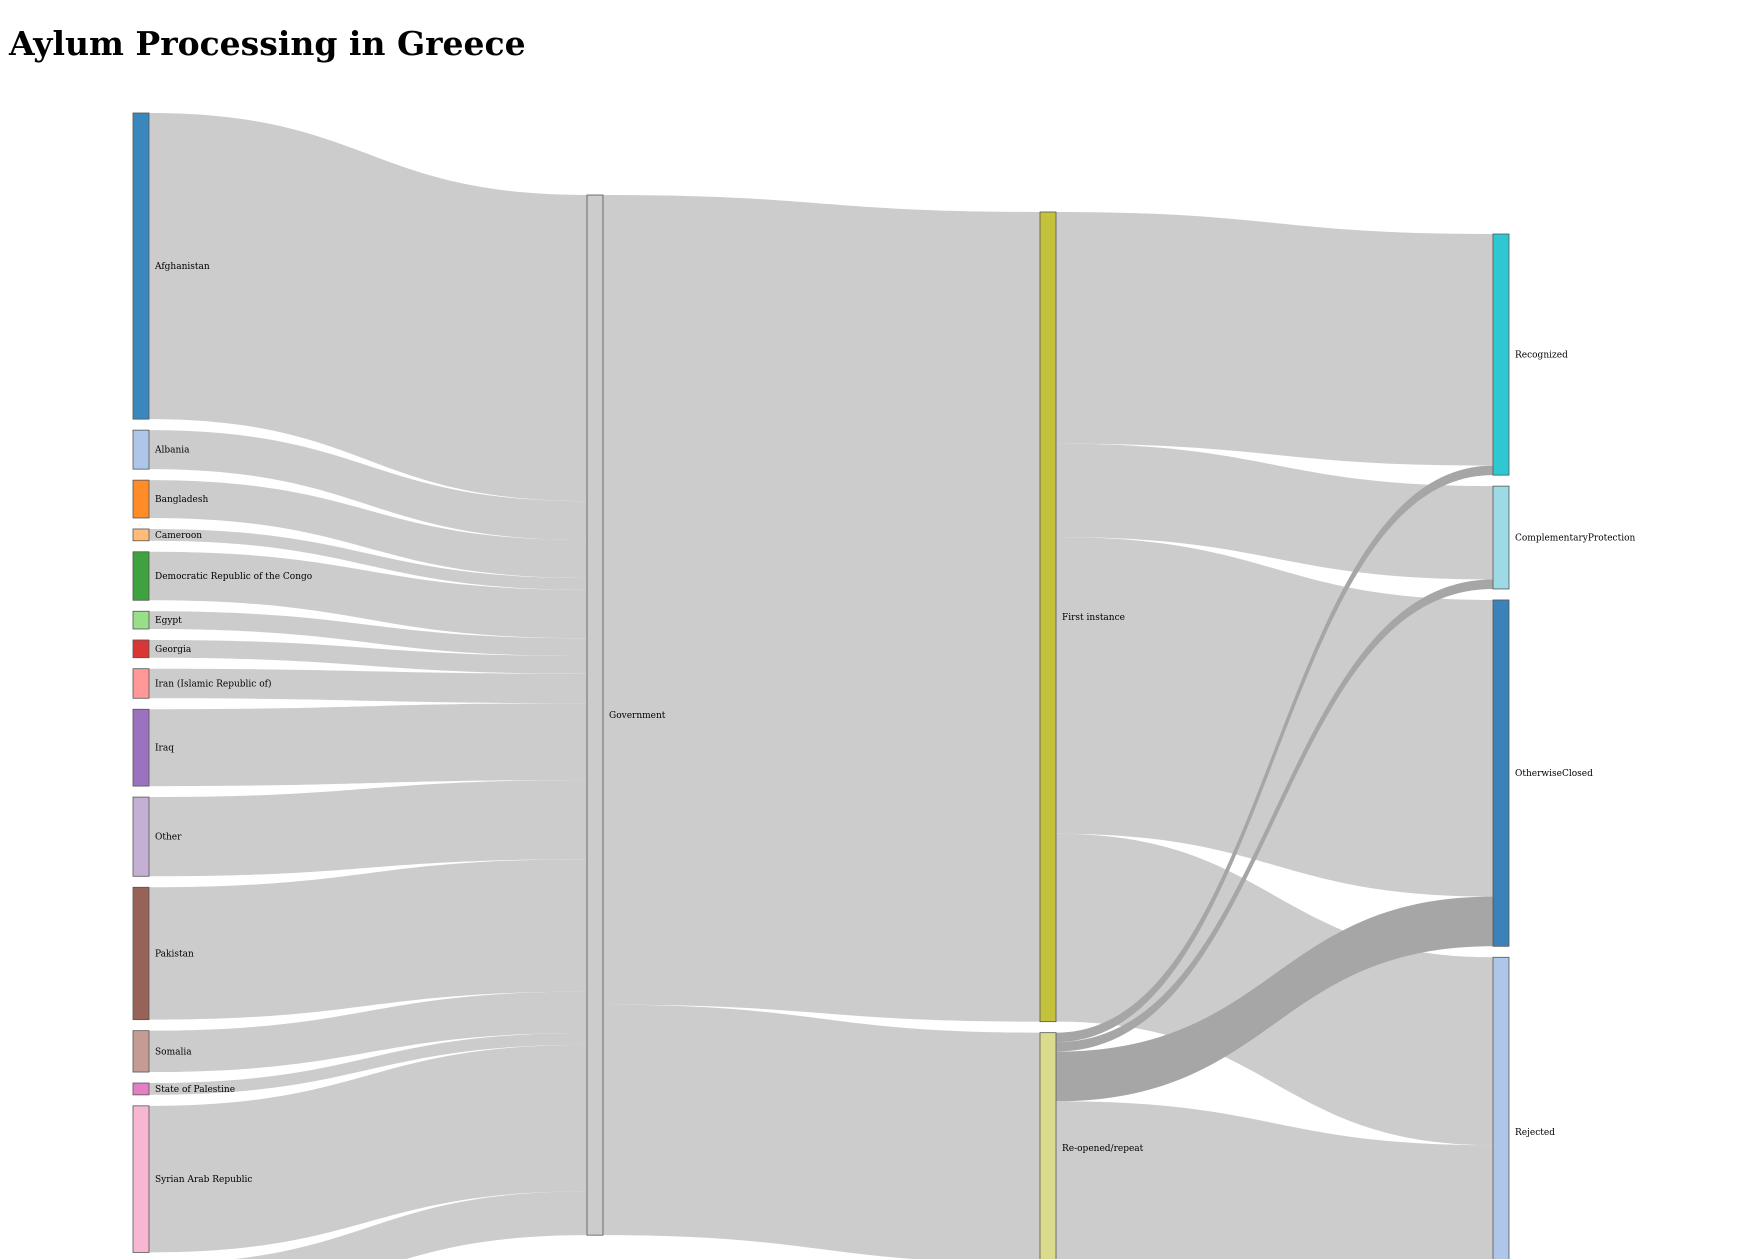  What do you see at coordinates (141, 266) in the screenshot?
I see `node-afghanistan` at bounding box center [141, 266].